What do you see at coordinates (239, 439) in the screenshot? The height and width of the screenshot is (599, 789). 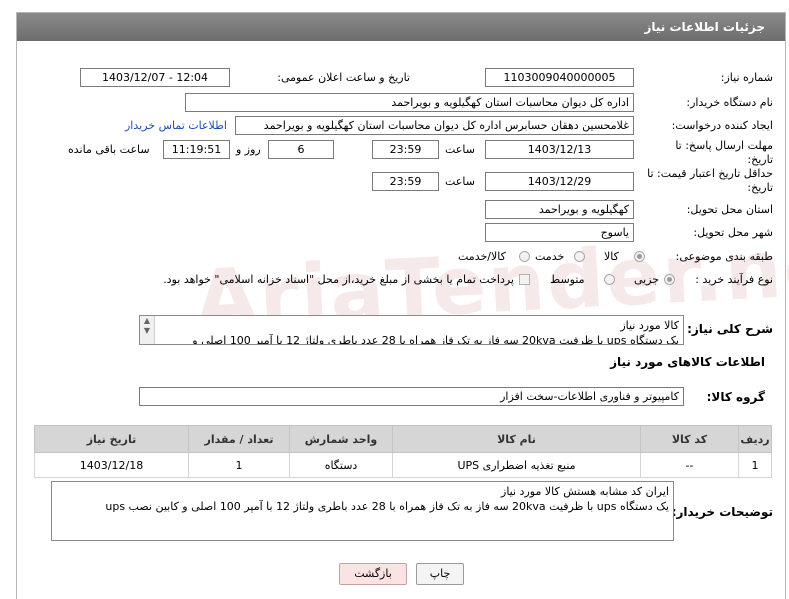 I see `col-qty: تعداد / مقدار` at bounding box center [239, 439].